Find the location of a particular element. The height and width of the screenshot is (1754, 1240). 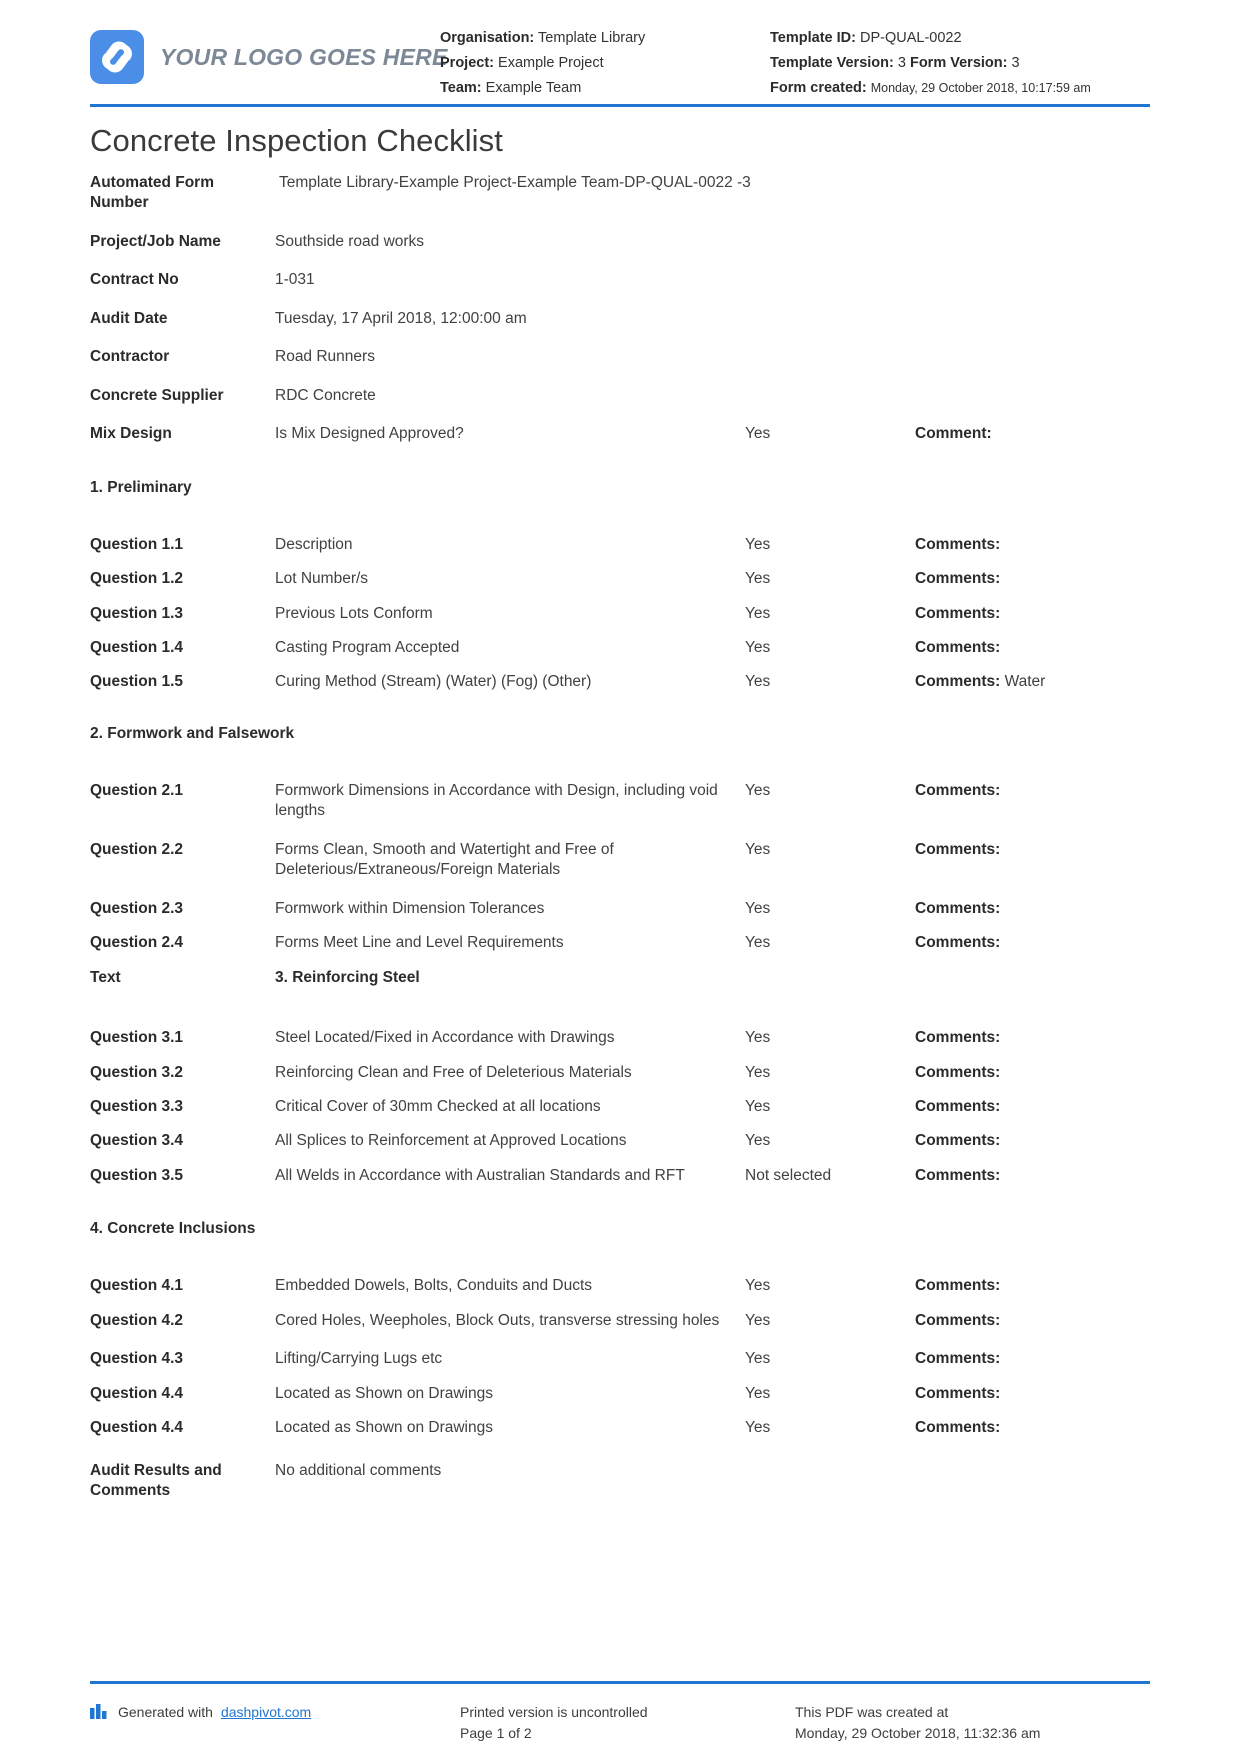

footer-divider is located at coordinates (620, 1682).